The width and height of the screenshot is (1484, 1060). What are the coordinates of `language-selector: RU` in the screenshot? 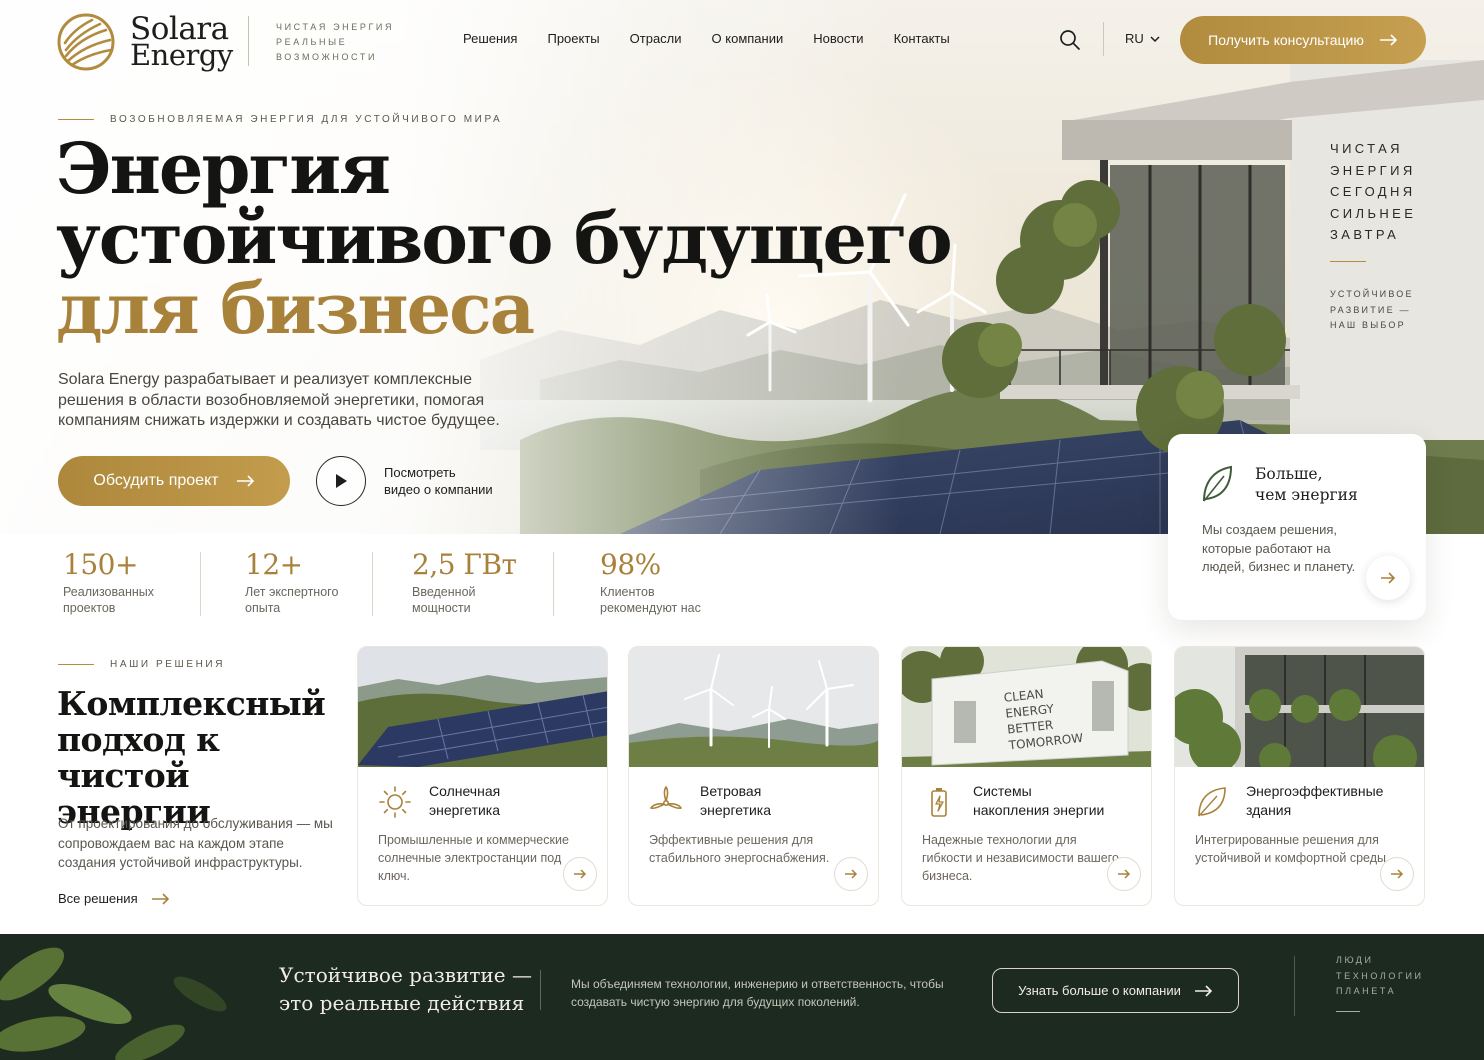 It's located at (1142, 38).